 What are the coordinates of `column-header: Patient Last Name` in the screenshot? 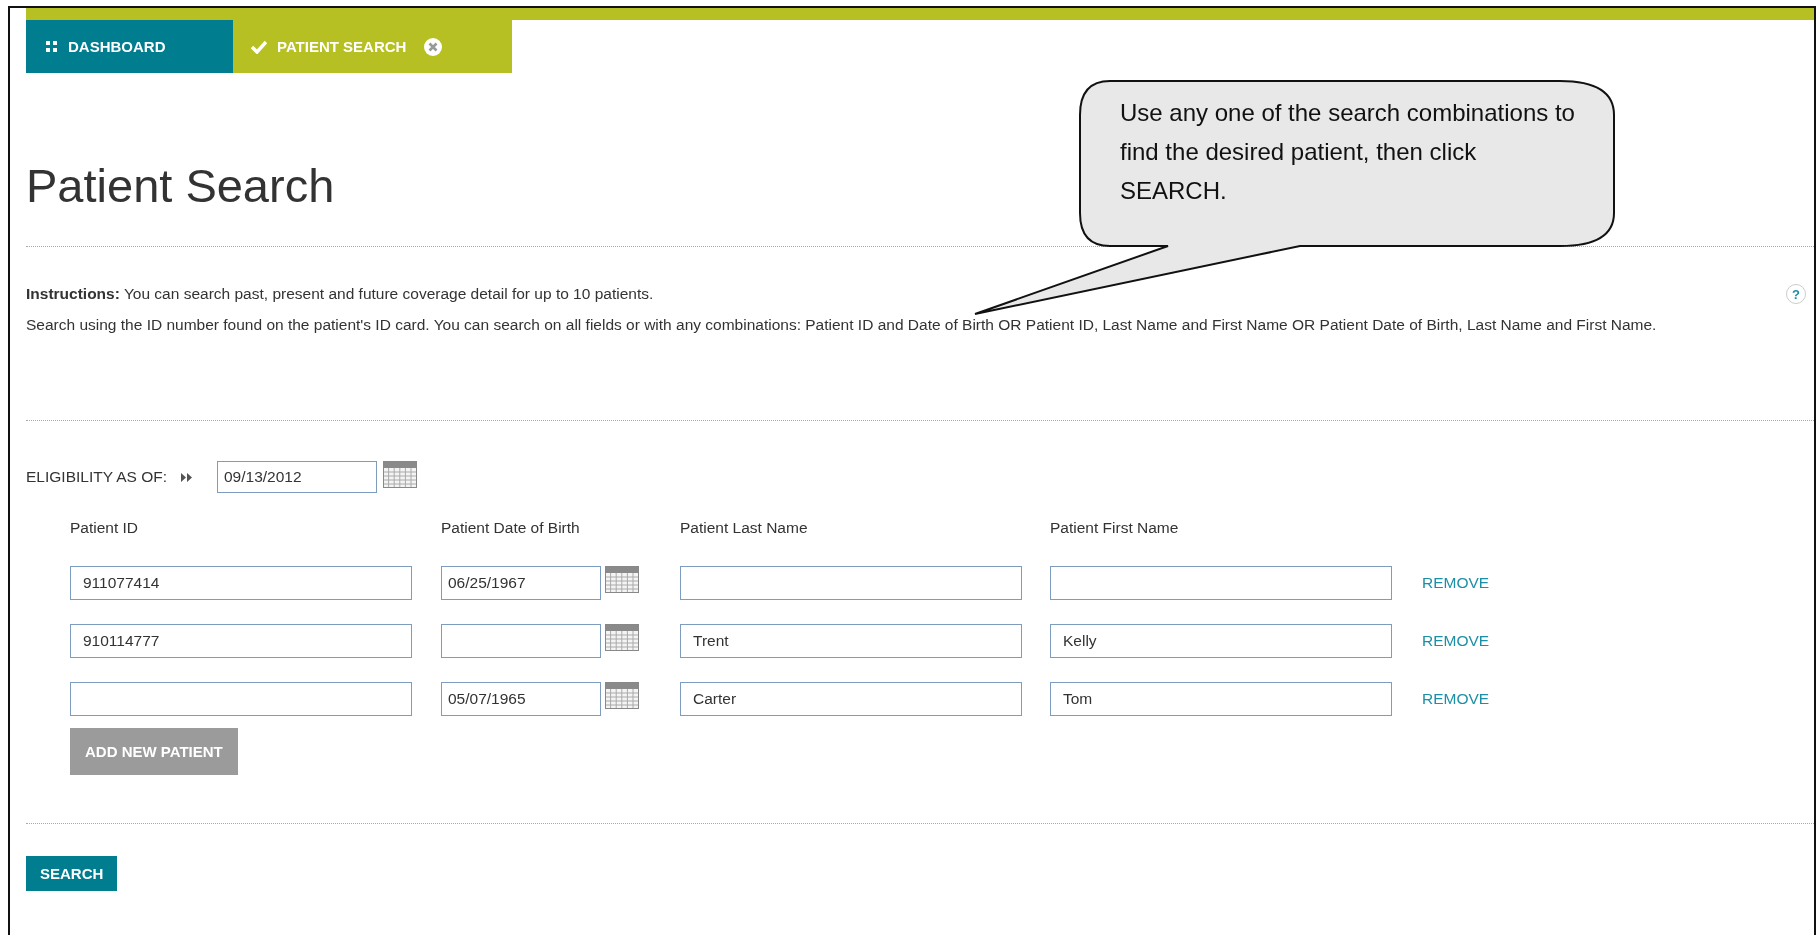 It's located at (744, 528).